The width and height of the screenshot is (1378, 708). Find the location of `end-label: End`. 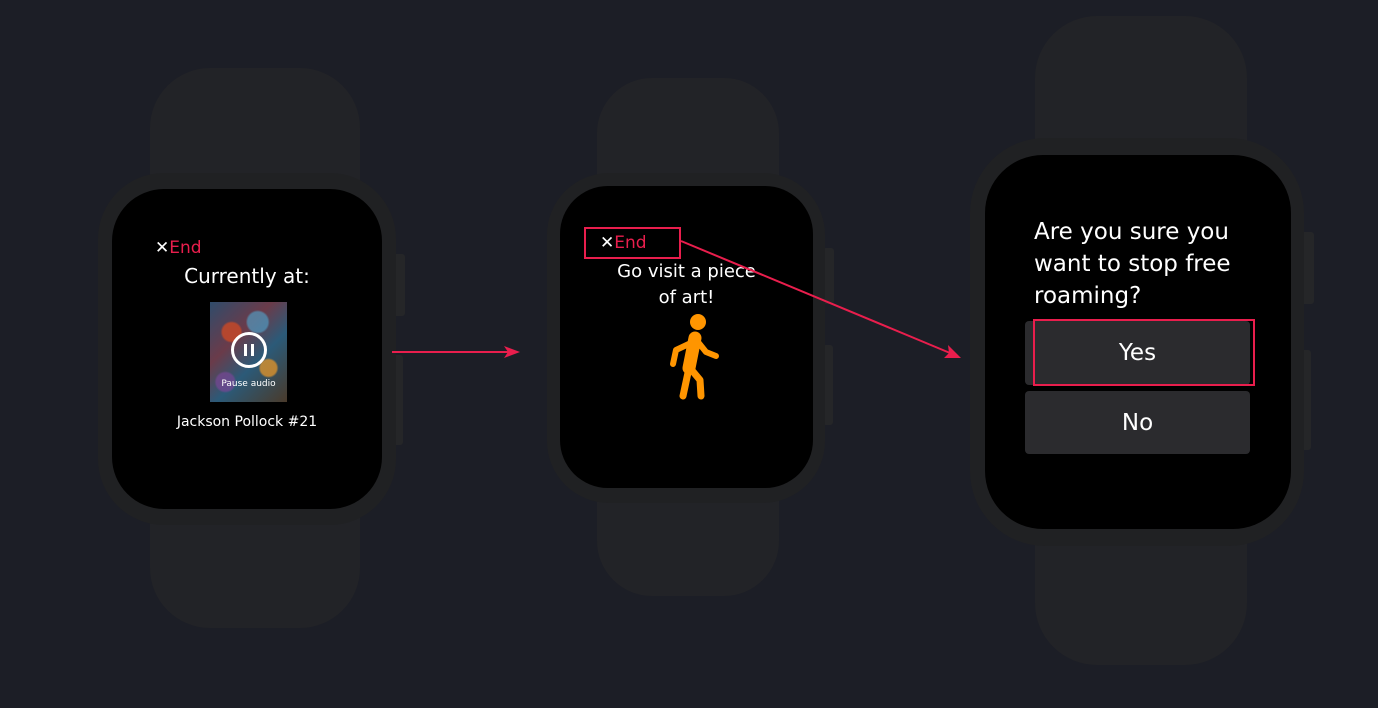

end-label: End is located at coordinates (185, 248).